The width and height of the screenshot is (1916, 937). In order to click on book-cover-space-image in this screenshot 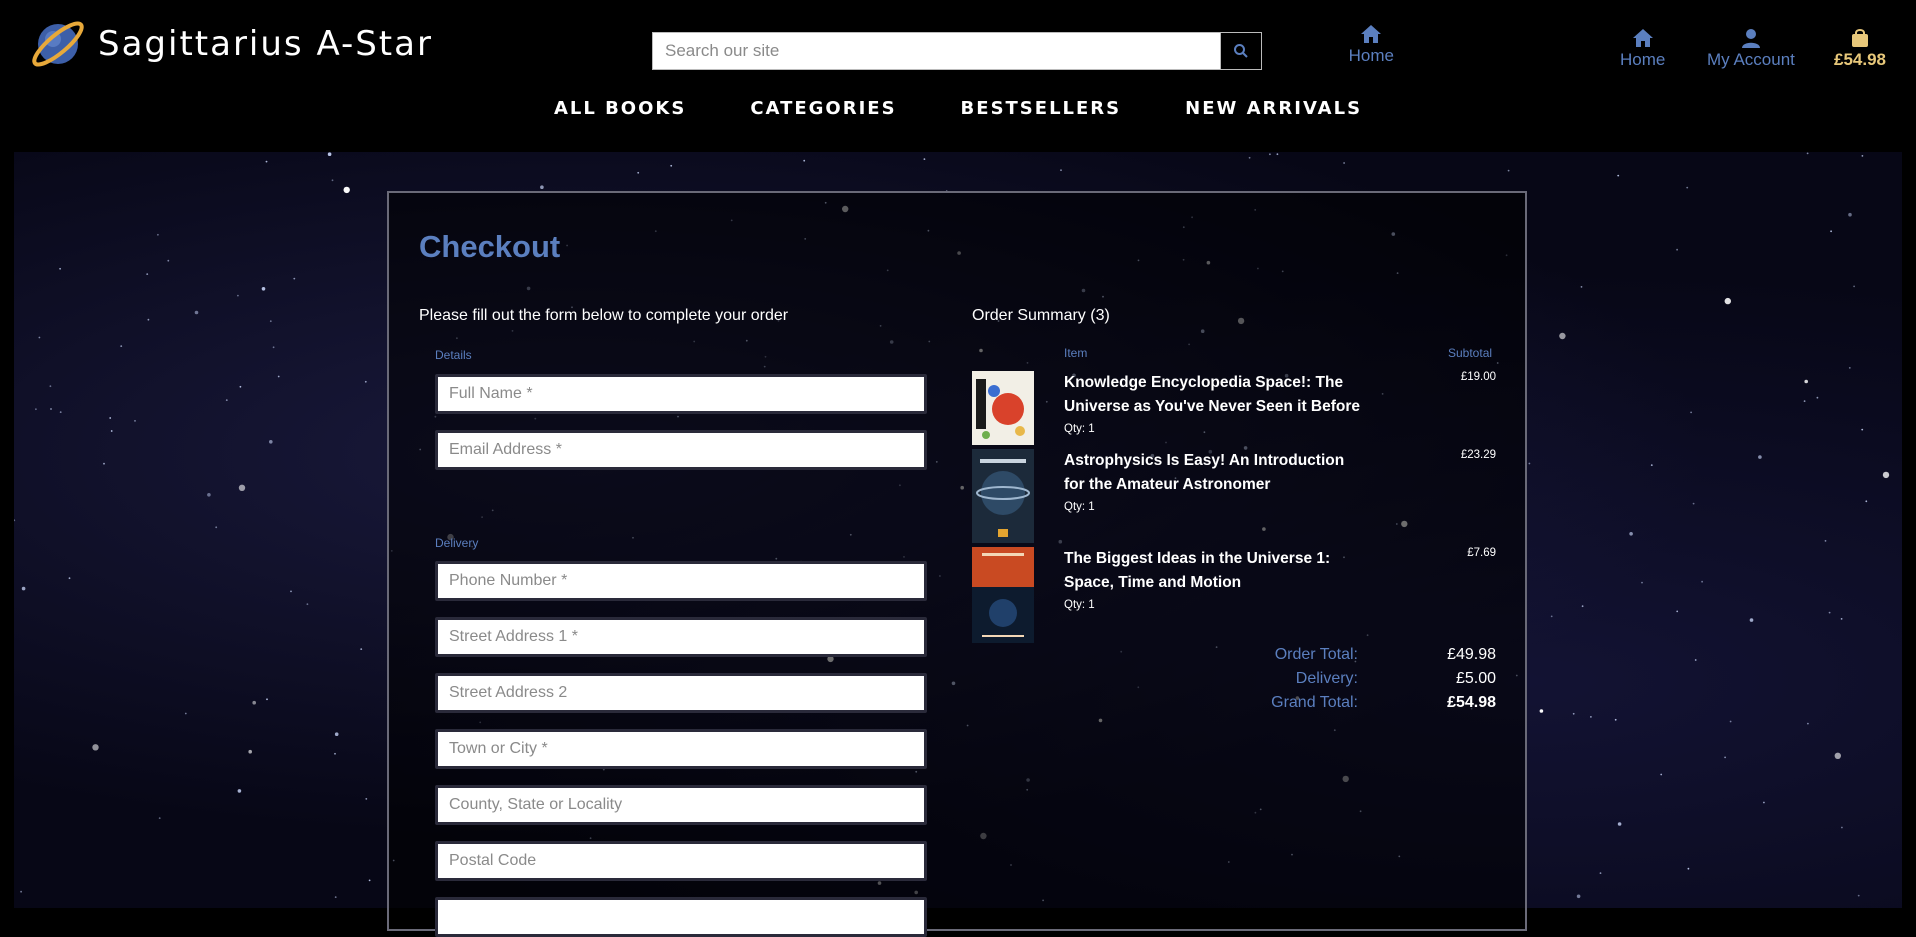, I will do `click(1003, 408)`.